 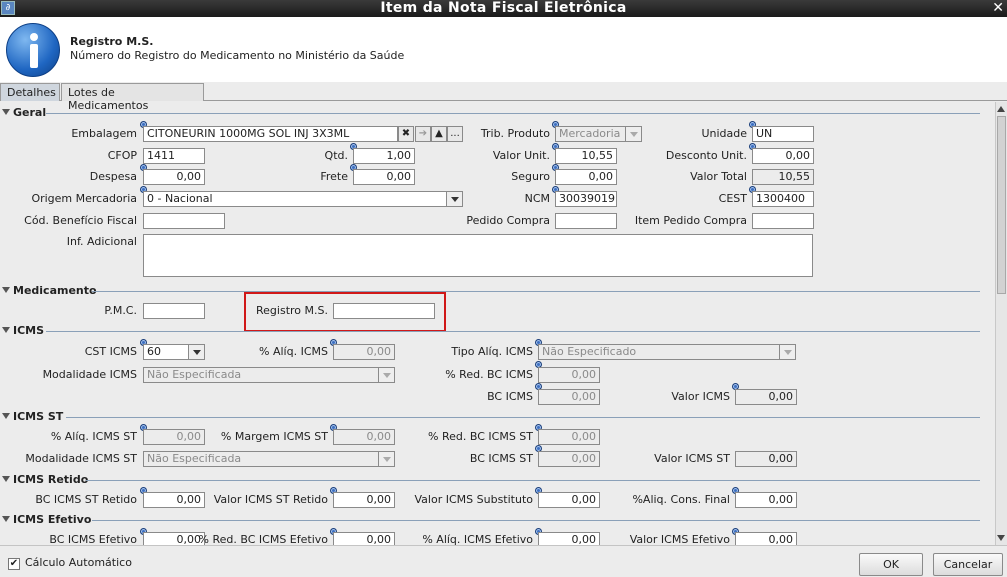 What do you see at coordinates (122, 155) in the screenshot?
I see `cfop-label: CFOP` at bounding box center [122, 155].